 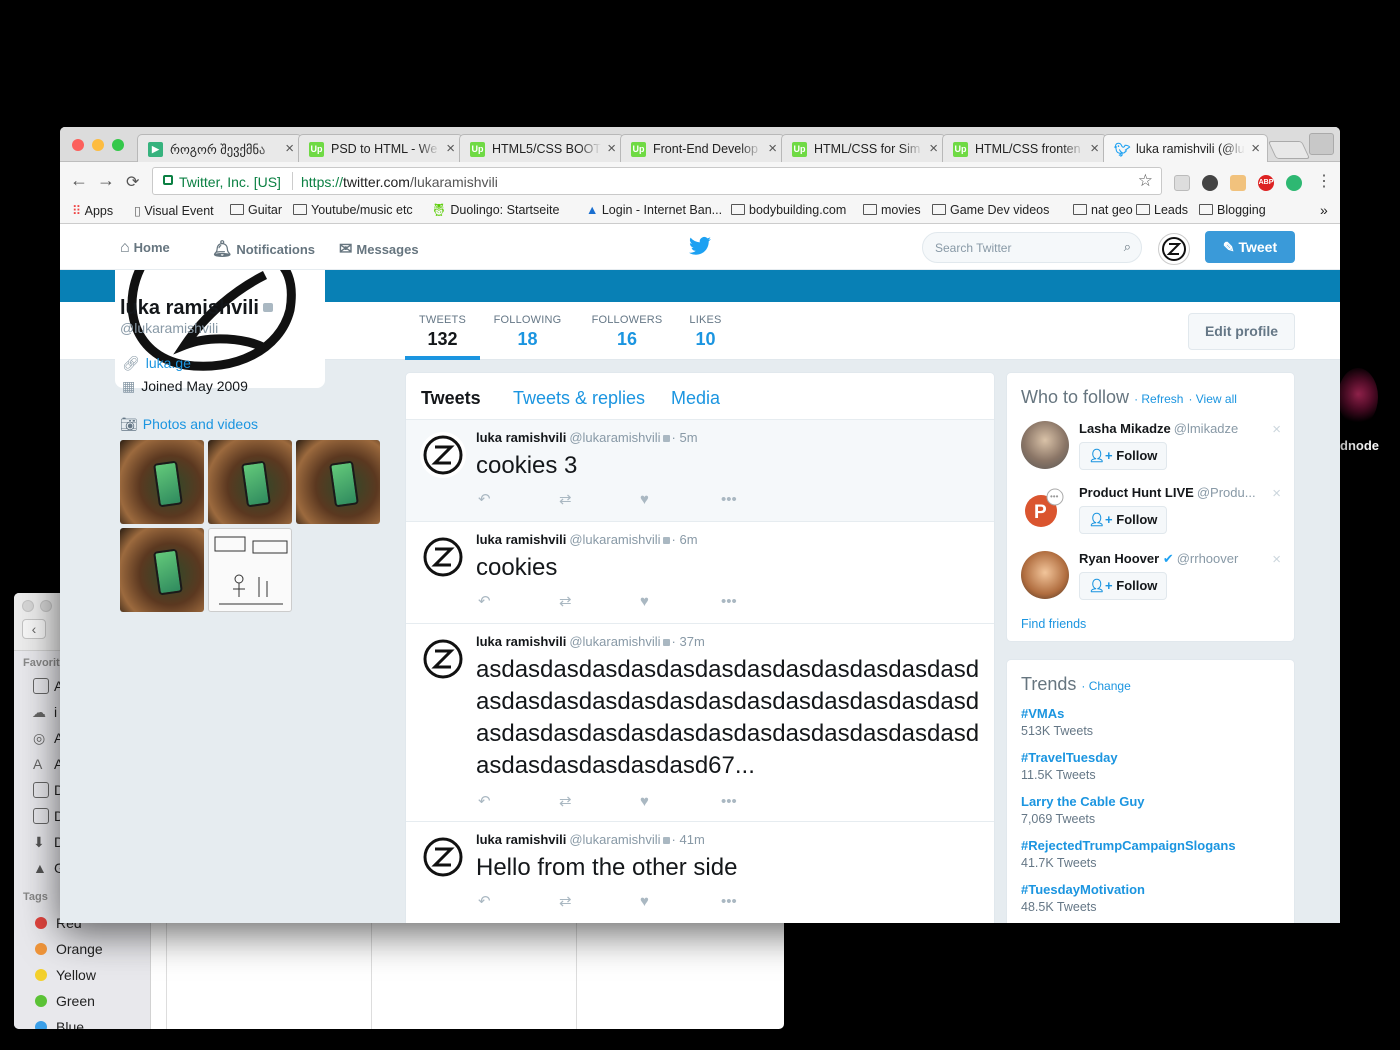 What do you see at coordinates (263, 249) in the screenshot?
I see `nav-notifications: 🔔︎ Notifications` at bounding box center [263, 249].